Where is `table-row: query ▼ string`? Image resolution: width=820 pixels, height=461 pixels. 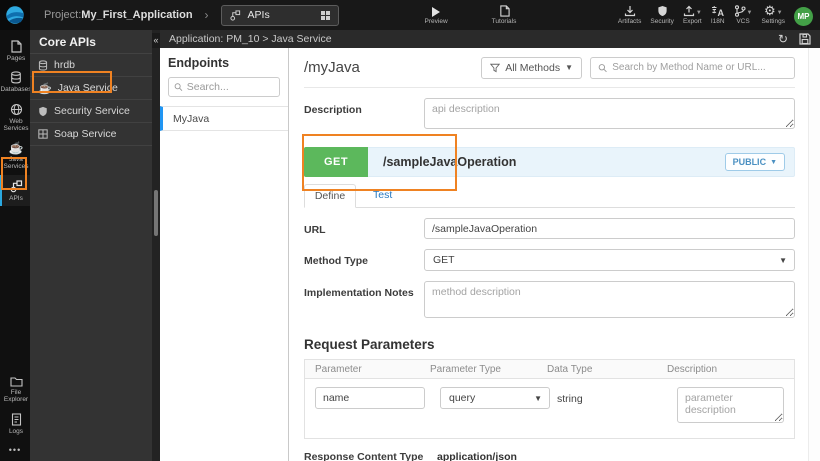 table-row: query ▼ string is located at coordinates (549, 408).